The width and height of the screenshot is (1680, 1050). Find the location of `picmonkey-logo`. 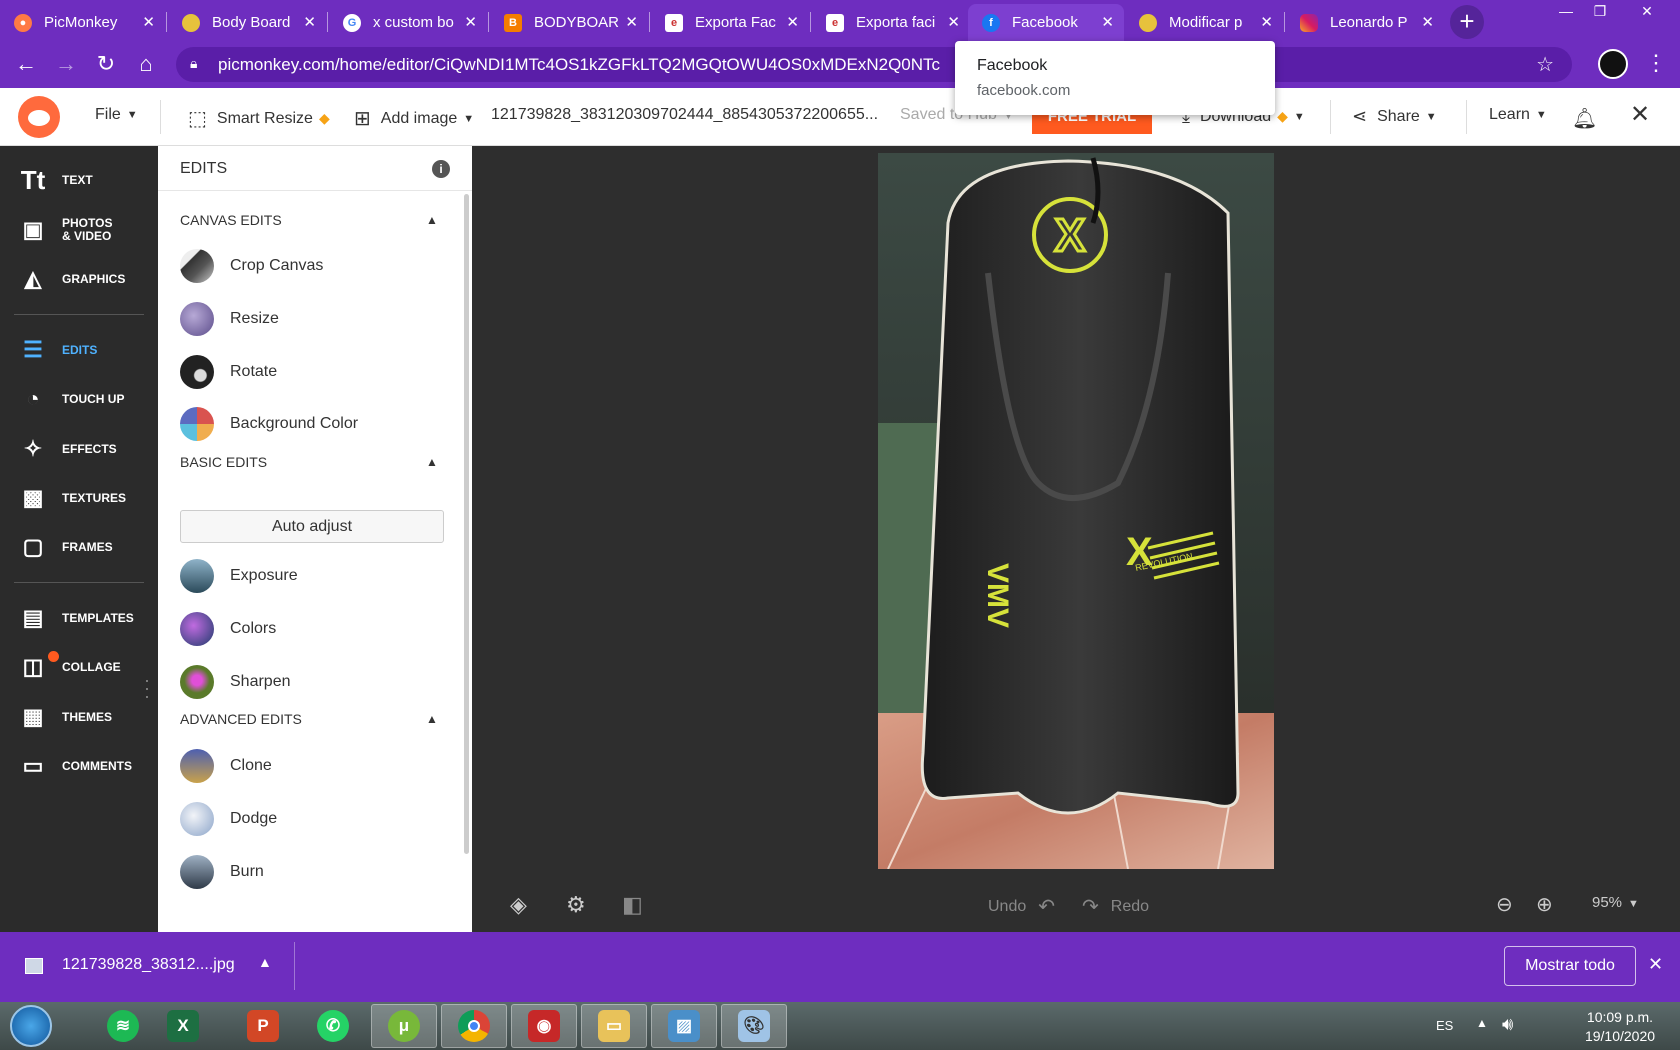

picmonkey-logo is located at coordinates (39, 117).